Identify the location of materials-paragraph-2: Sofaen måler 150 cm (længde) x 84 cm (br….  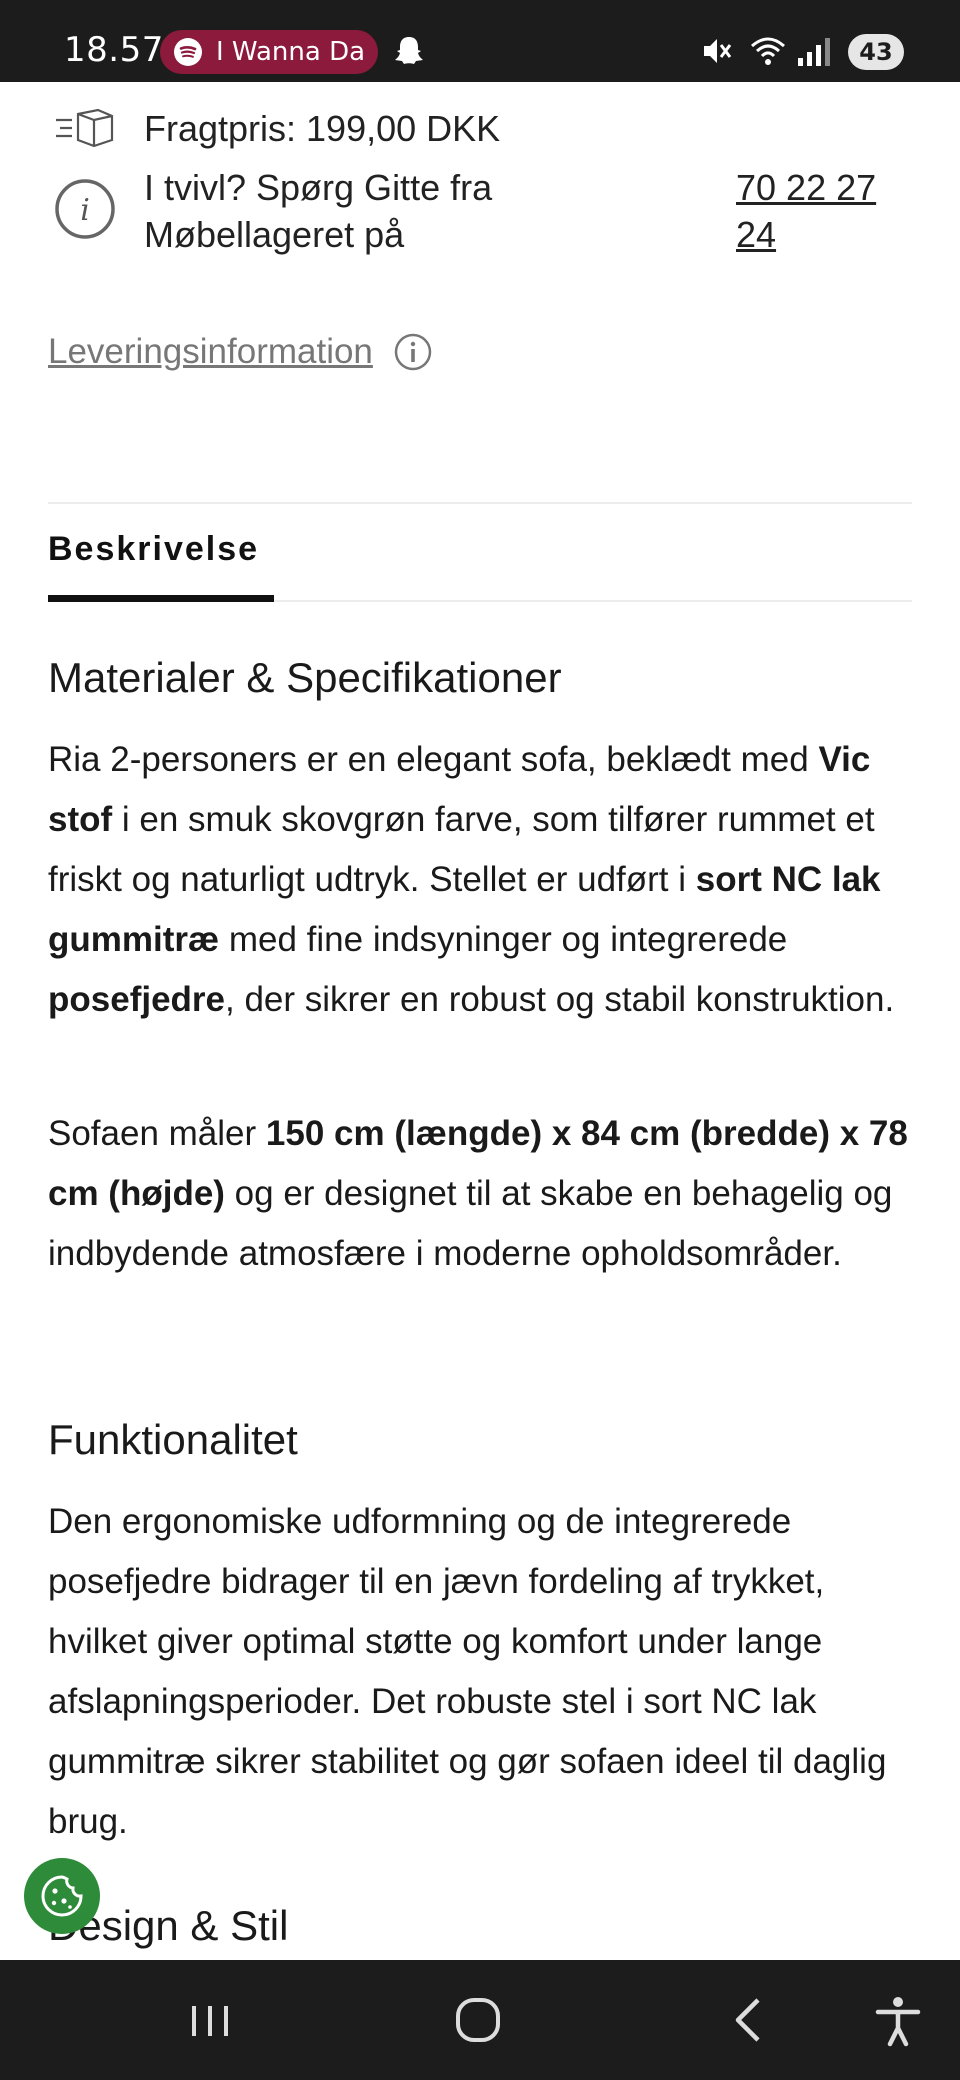
(478, 1193).